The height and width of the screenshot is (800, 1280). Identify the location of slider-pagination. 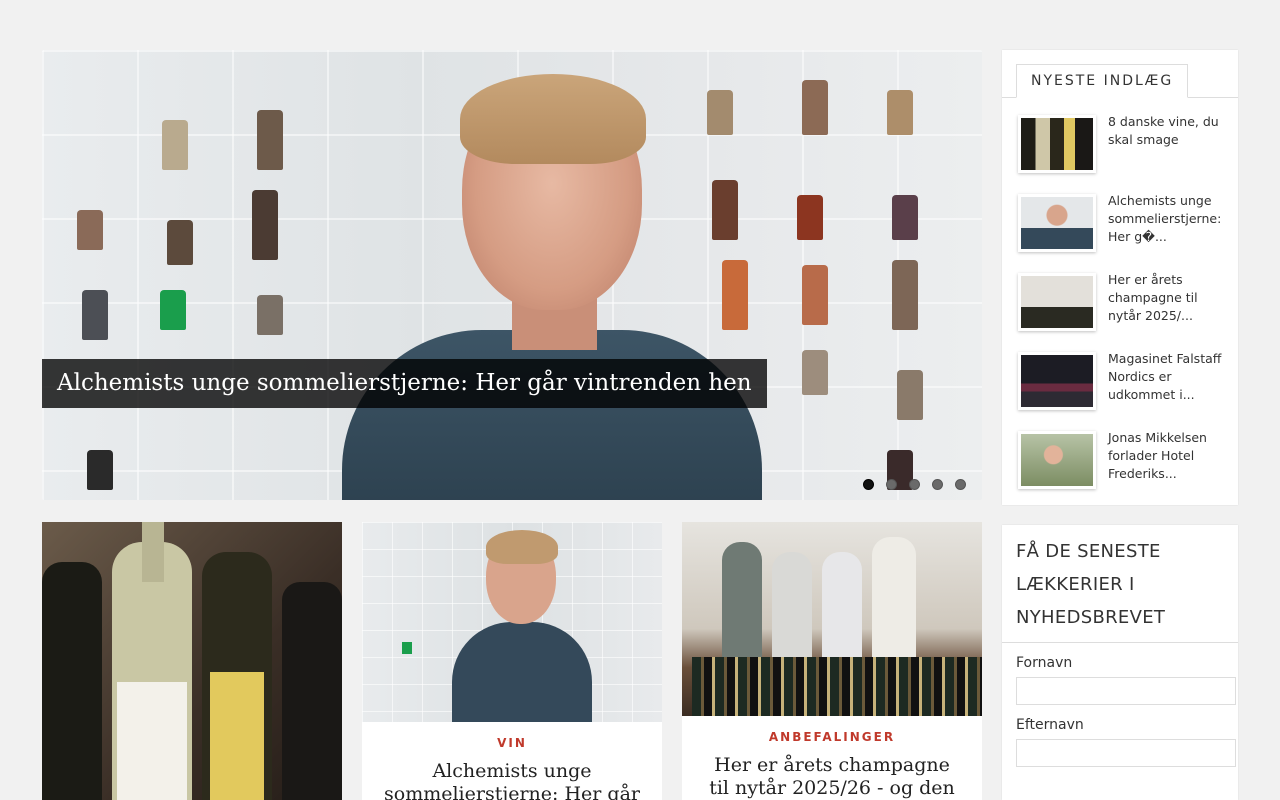
(914, 484).